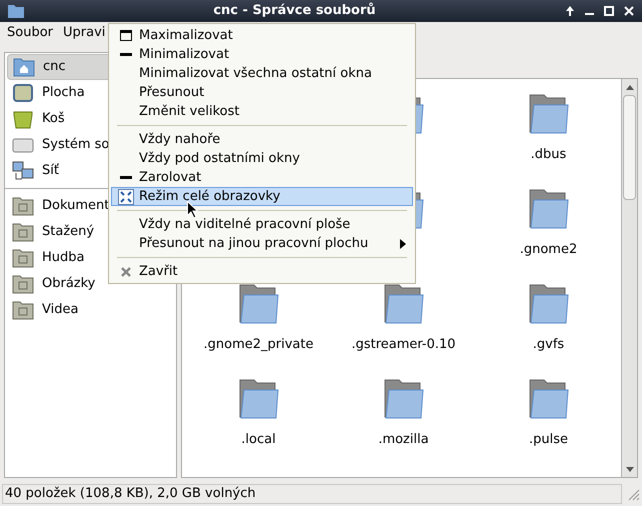 Image resolution: width=642 pixels, height=506 pixels. What do you see at coordinates (262, 224) in the screenshot?
I see `menu-item: Vždy na viditelné pracovní ploše` at bounding box center [262, 224].